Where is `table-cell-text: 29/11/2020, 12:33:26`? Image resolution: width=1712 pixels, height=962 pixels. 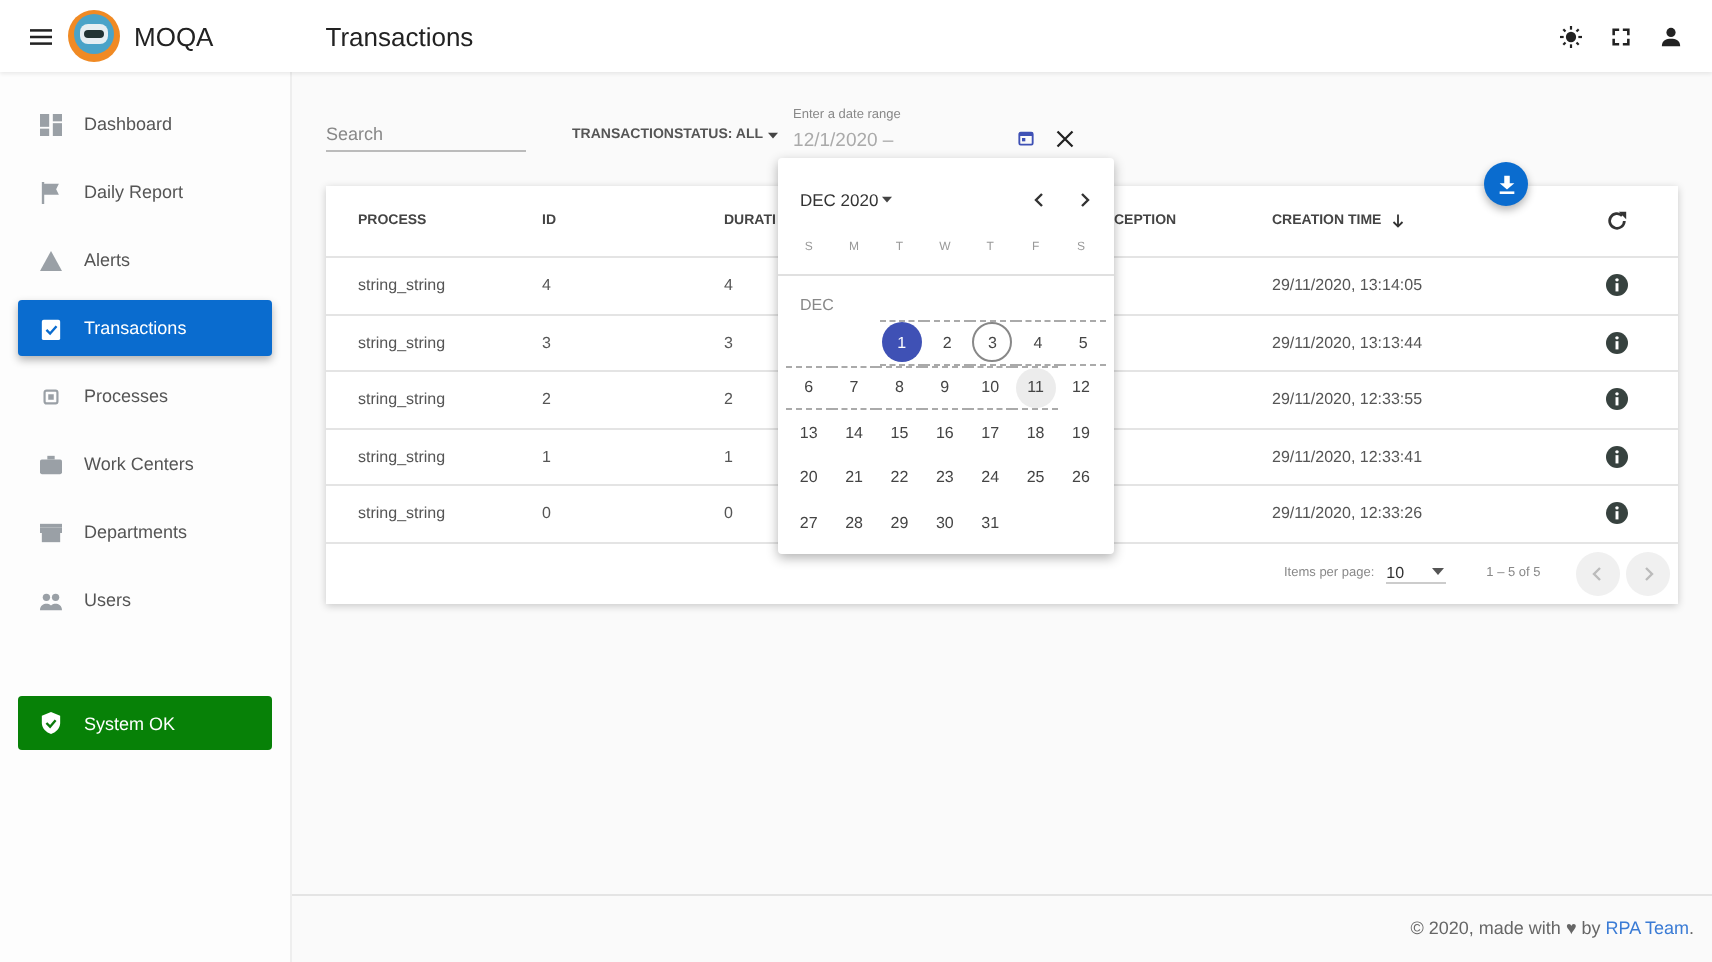
table-cell-text: 29/11/2020, 12:33:26 is located at coordinates (1348, 513).